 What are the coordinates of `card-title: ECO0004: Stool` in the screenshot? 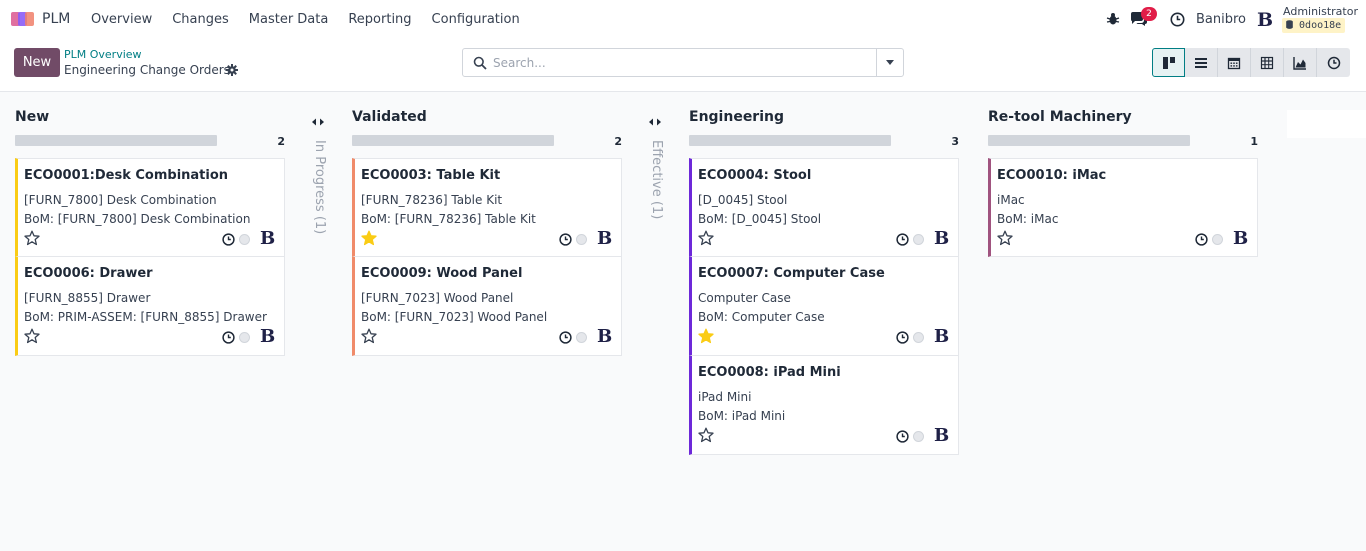 It's located at (755, 175).